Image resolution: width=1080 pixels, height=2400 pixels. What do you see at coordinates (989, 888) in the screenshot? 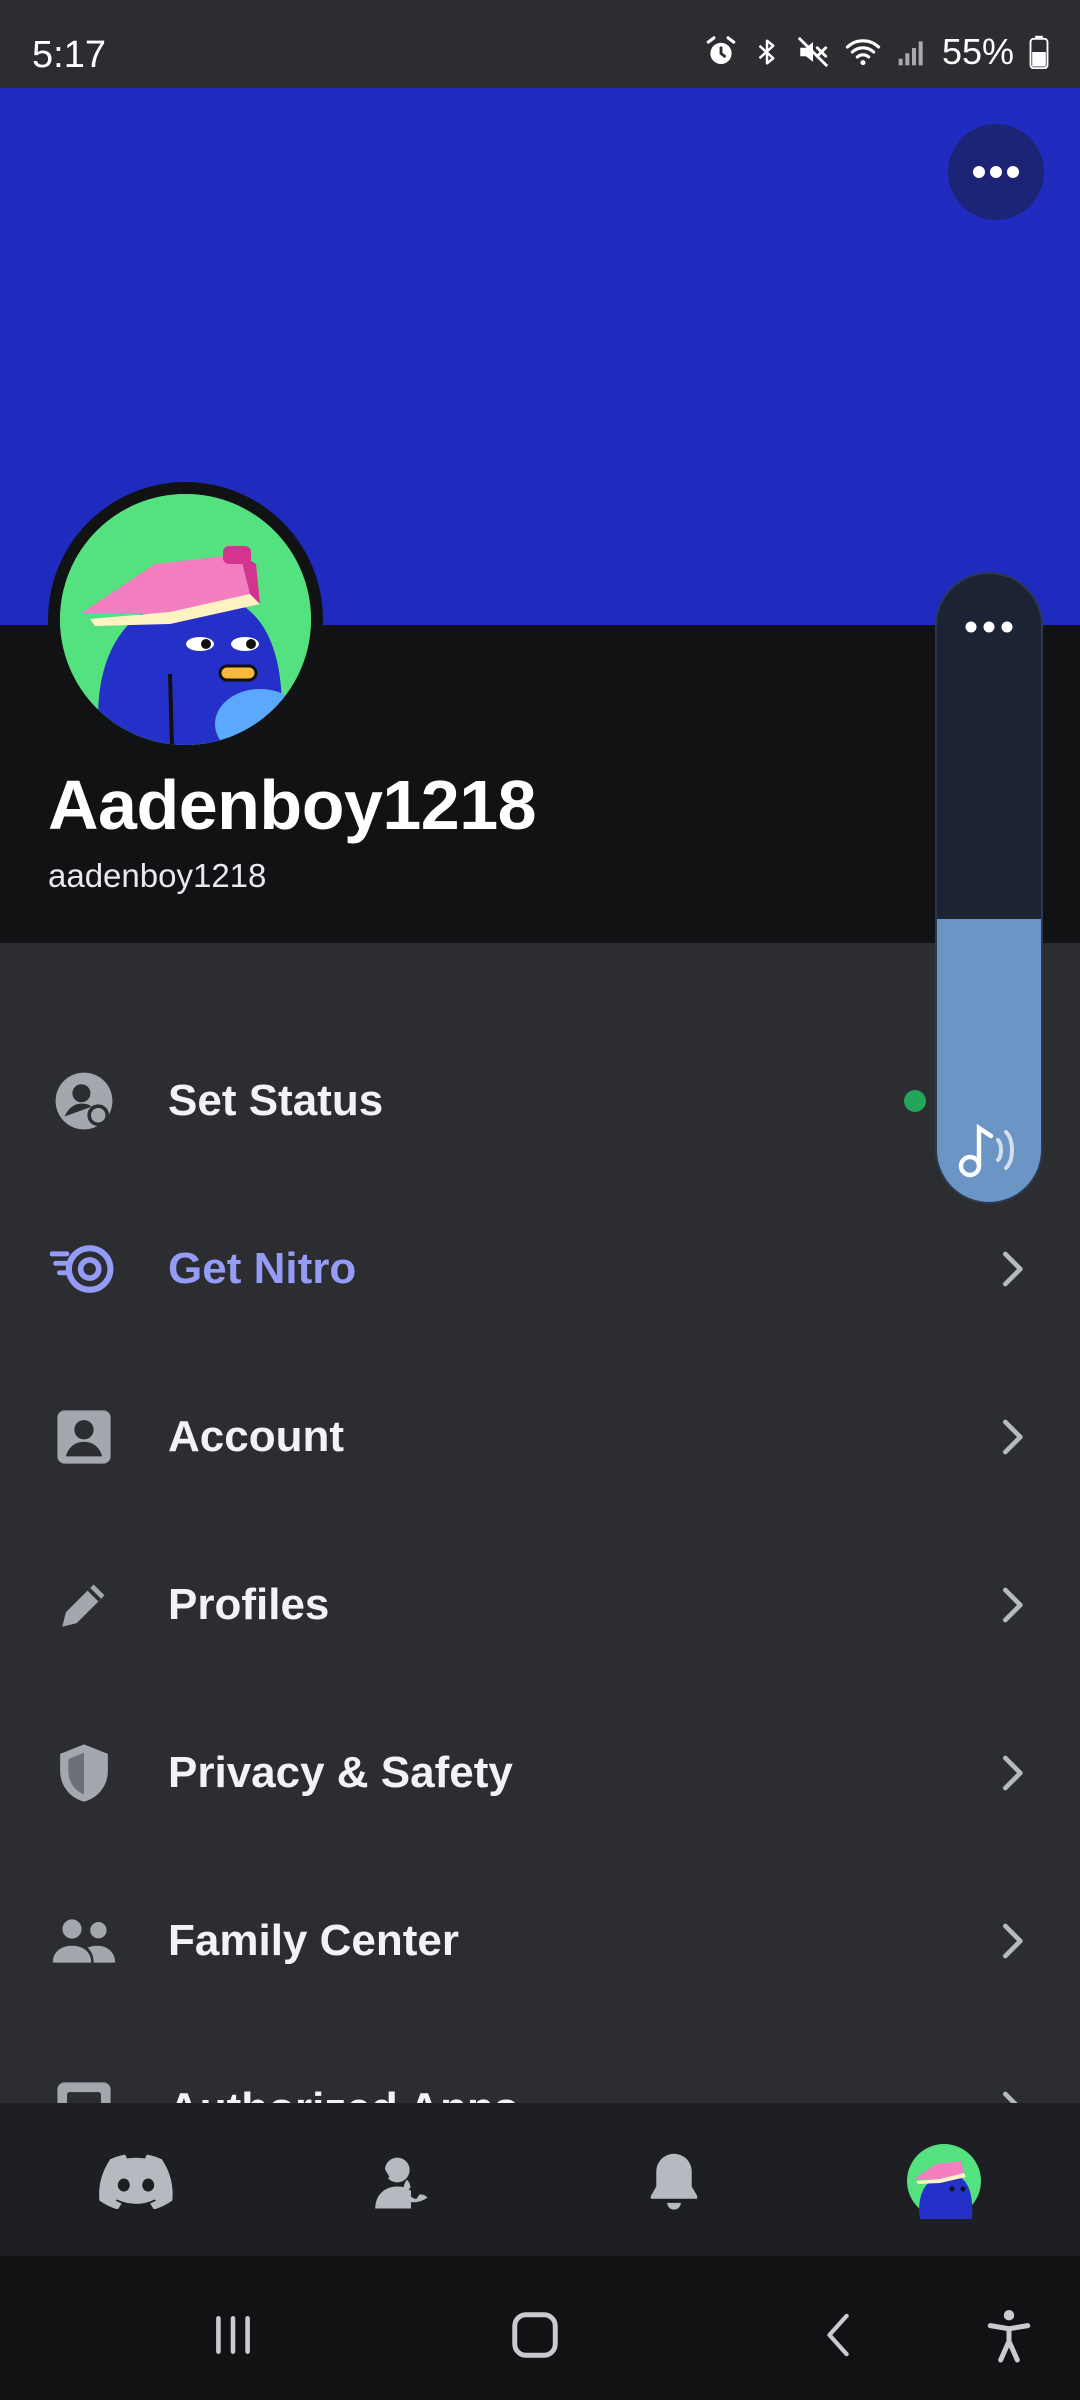
I see `volume-slider` at bounding box center [989, 888].